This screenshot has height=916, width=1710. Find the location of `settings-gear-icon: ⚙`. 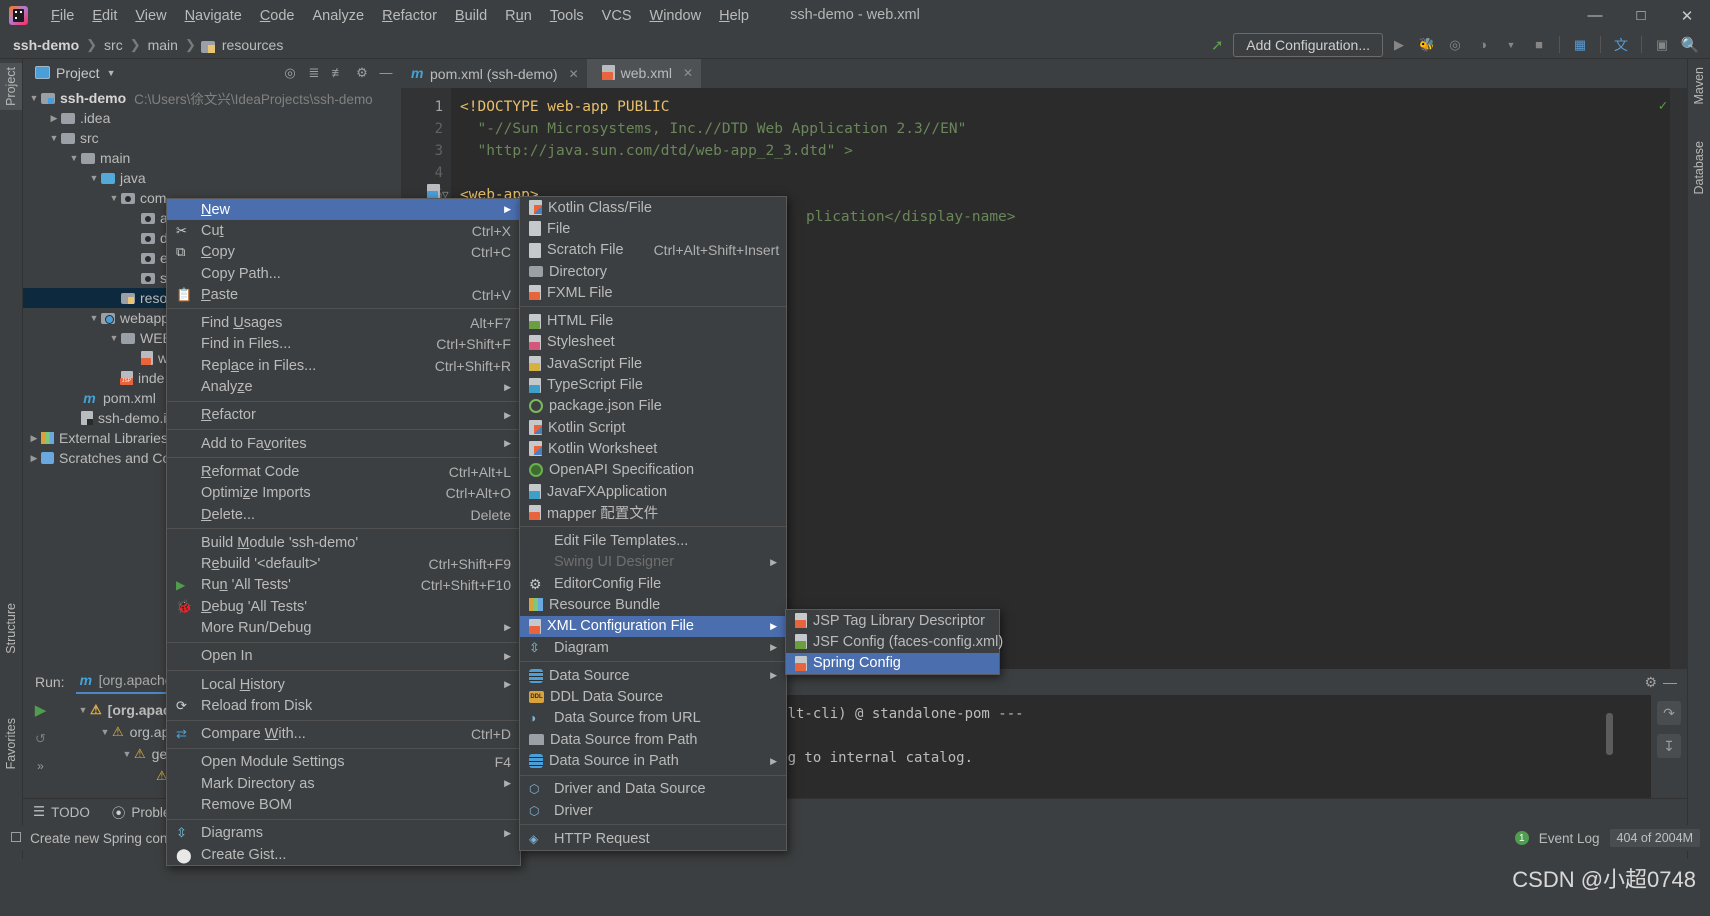

settings-gear-icon: ⚙ is located at coordinates (362, 73).